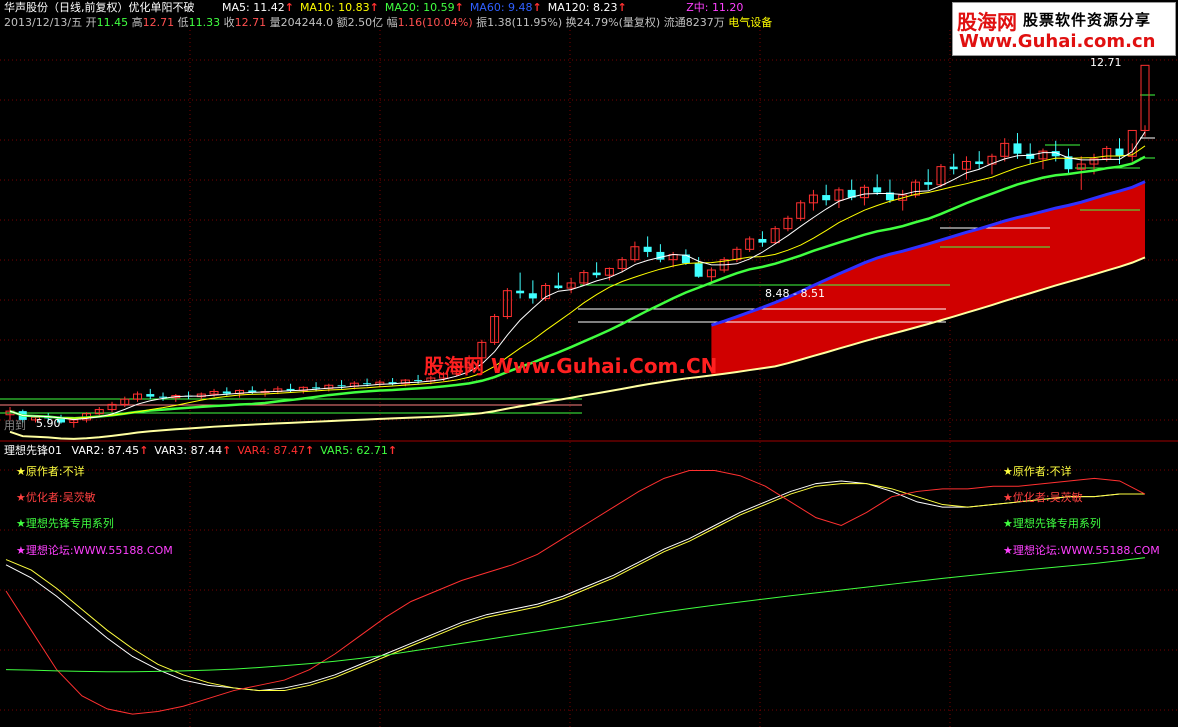 Image resolution: width=1178 pixels, height=727 pixels. Describe the element at coordinates (15, 425) in the screenshot. I see `bottom-label-prefix: 用到` at that location.